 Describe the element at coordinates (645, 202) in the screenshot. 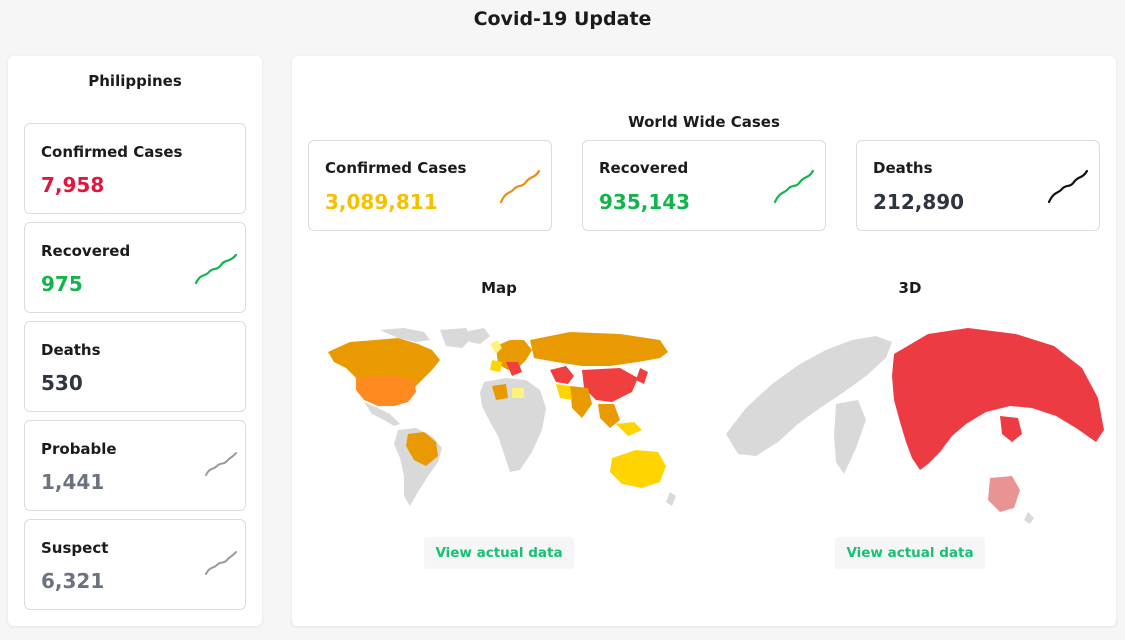

I see `stat-value: 935,143` at that location.